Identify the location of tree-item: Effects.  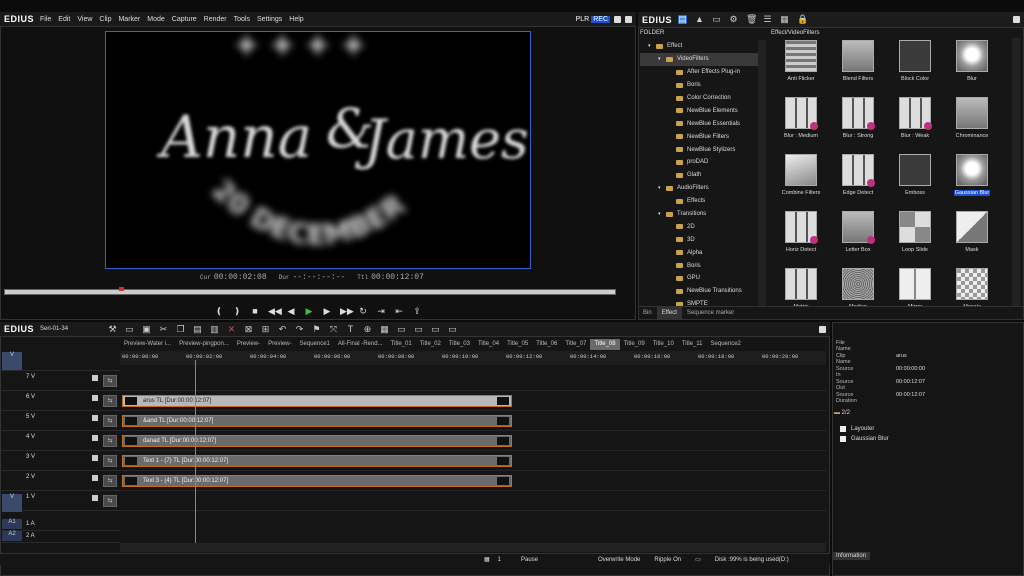
(703, 201).